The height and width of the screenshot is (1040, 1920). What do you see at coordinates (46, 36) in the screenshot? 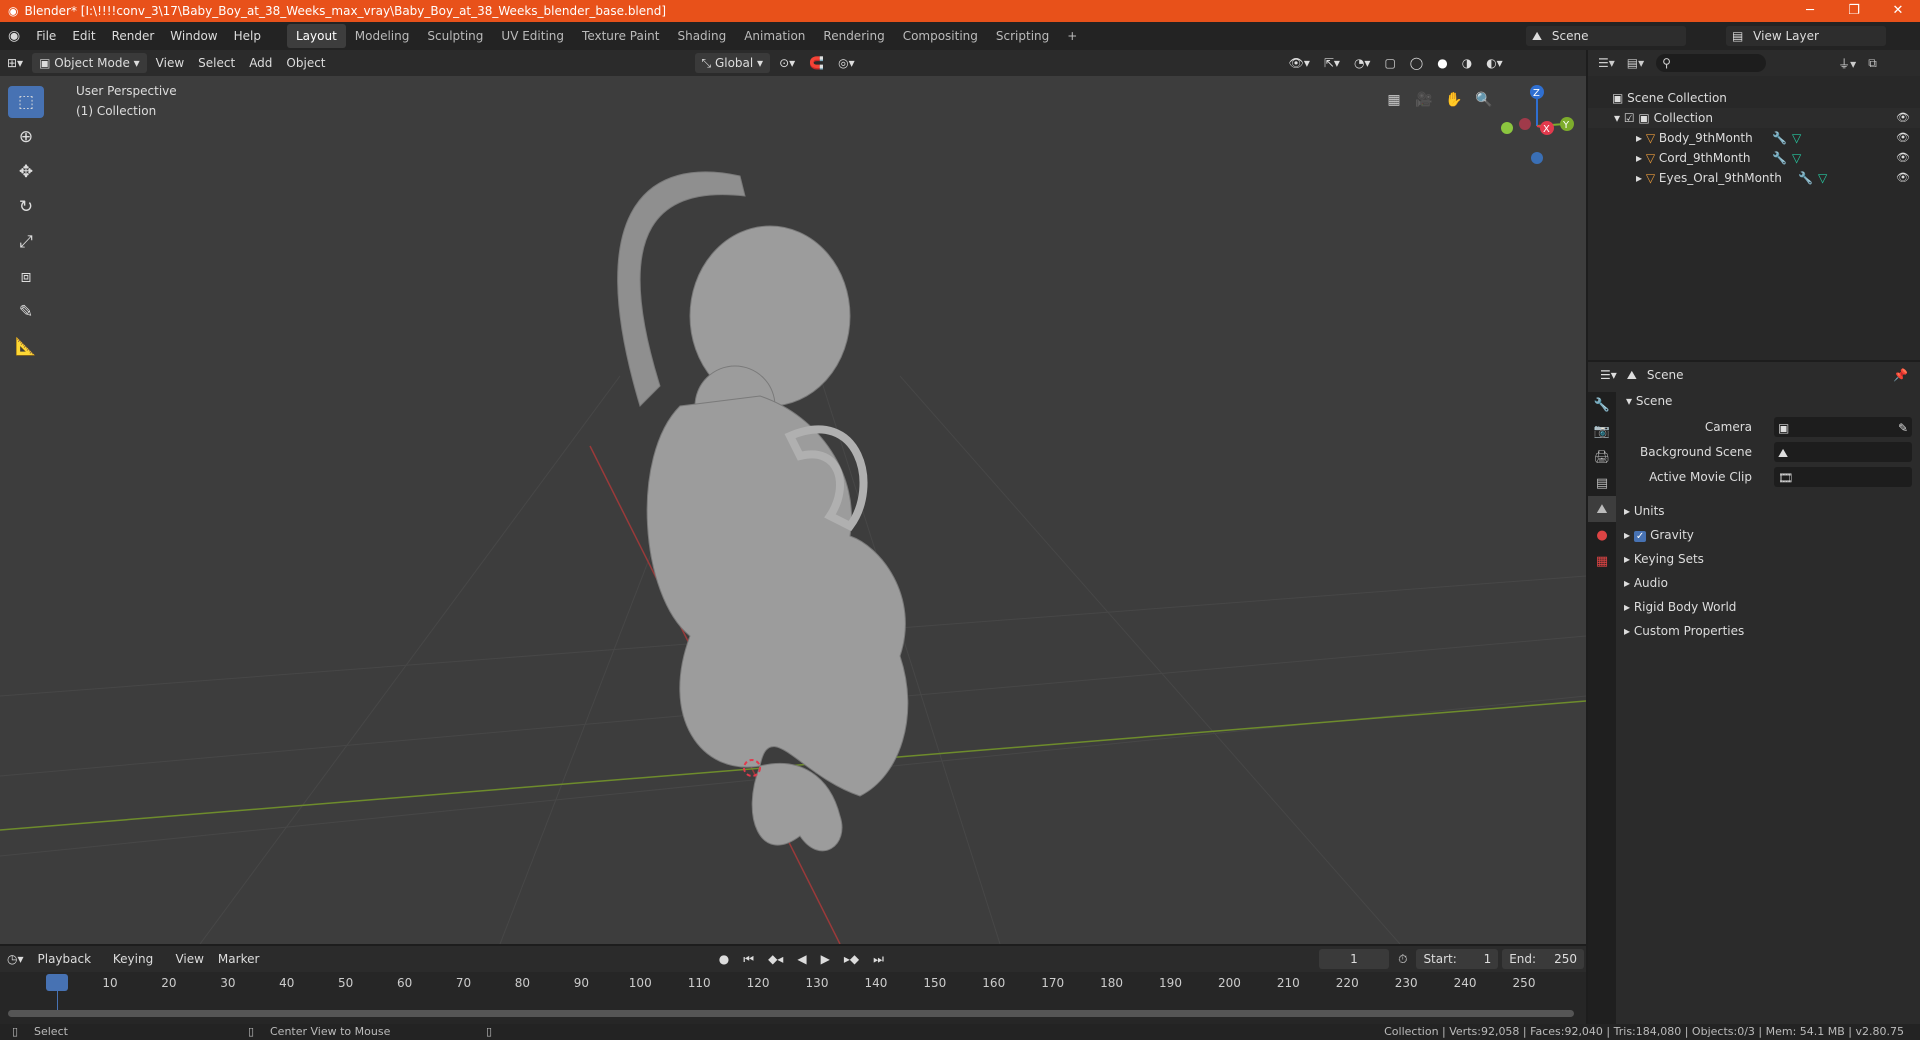
I see `menu-file: File` at bounding box center [46, 36].